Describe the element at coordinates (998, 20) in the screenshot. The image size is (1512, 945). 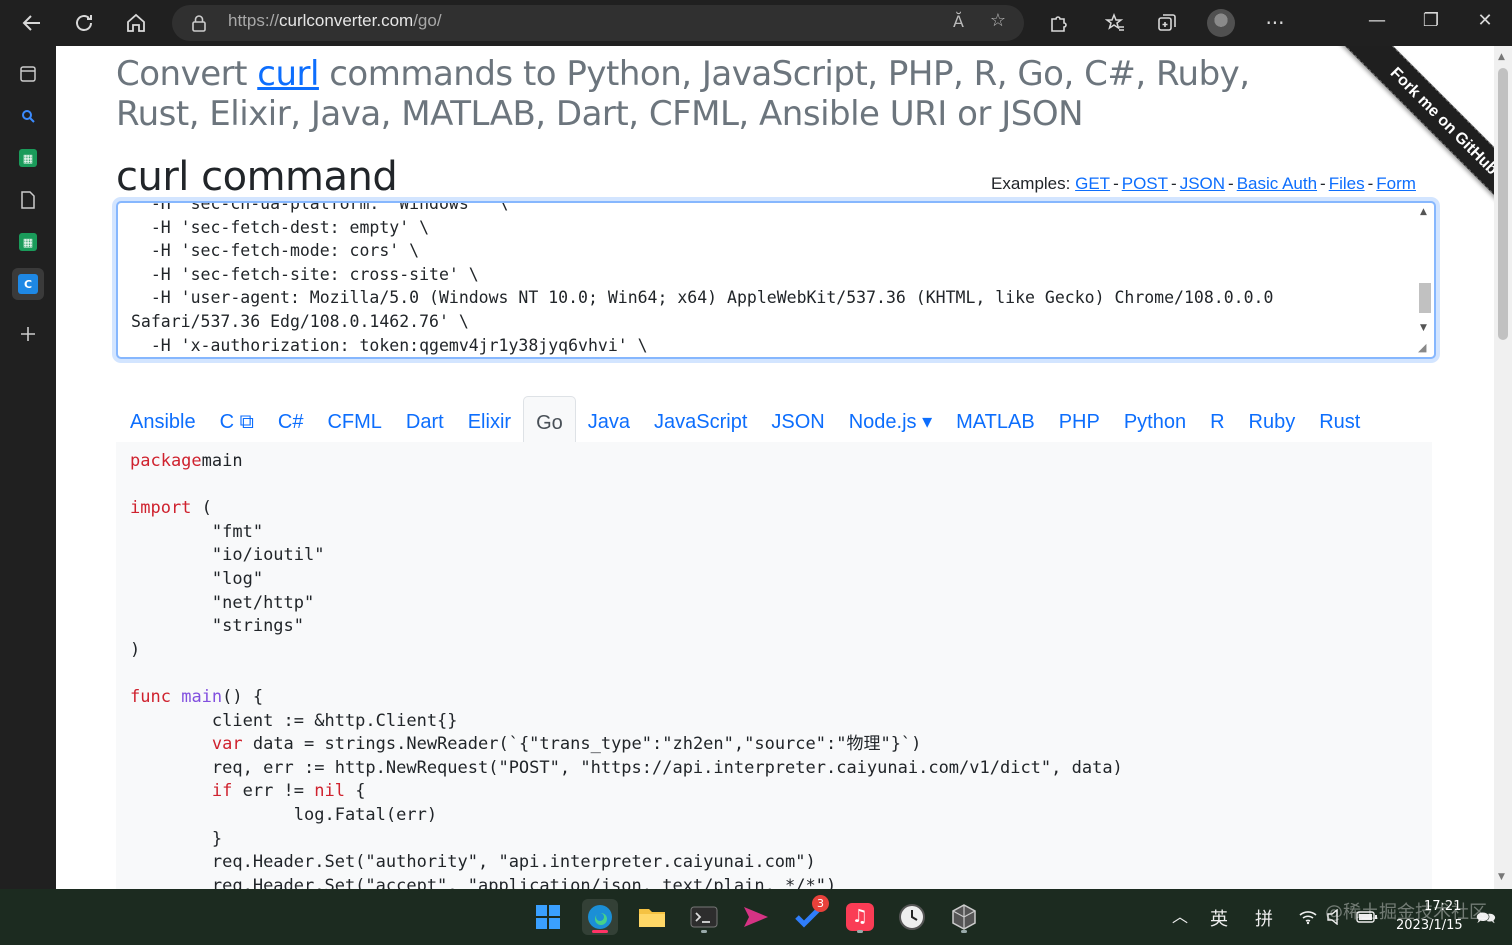
I see `add-favorite-icon: ☆` at that location.